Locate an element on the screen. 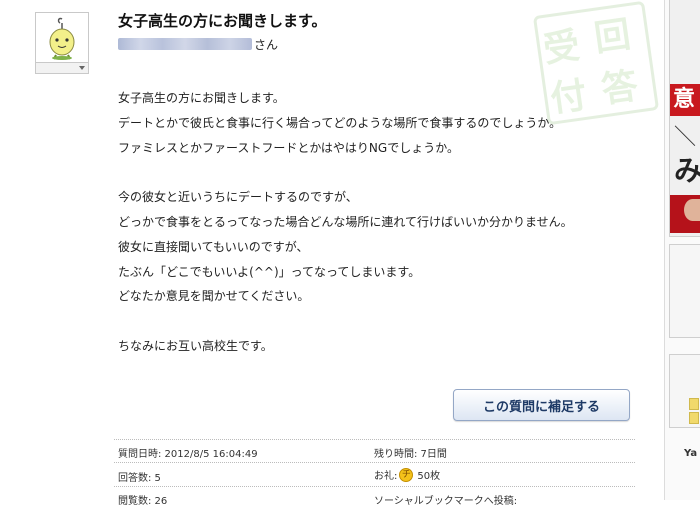 Image resolution: width=700 pixels, height=507 pixels. sidebar-section-label: Ya is located at coordinates (691, 453).